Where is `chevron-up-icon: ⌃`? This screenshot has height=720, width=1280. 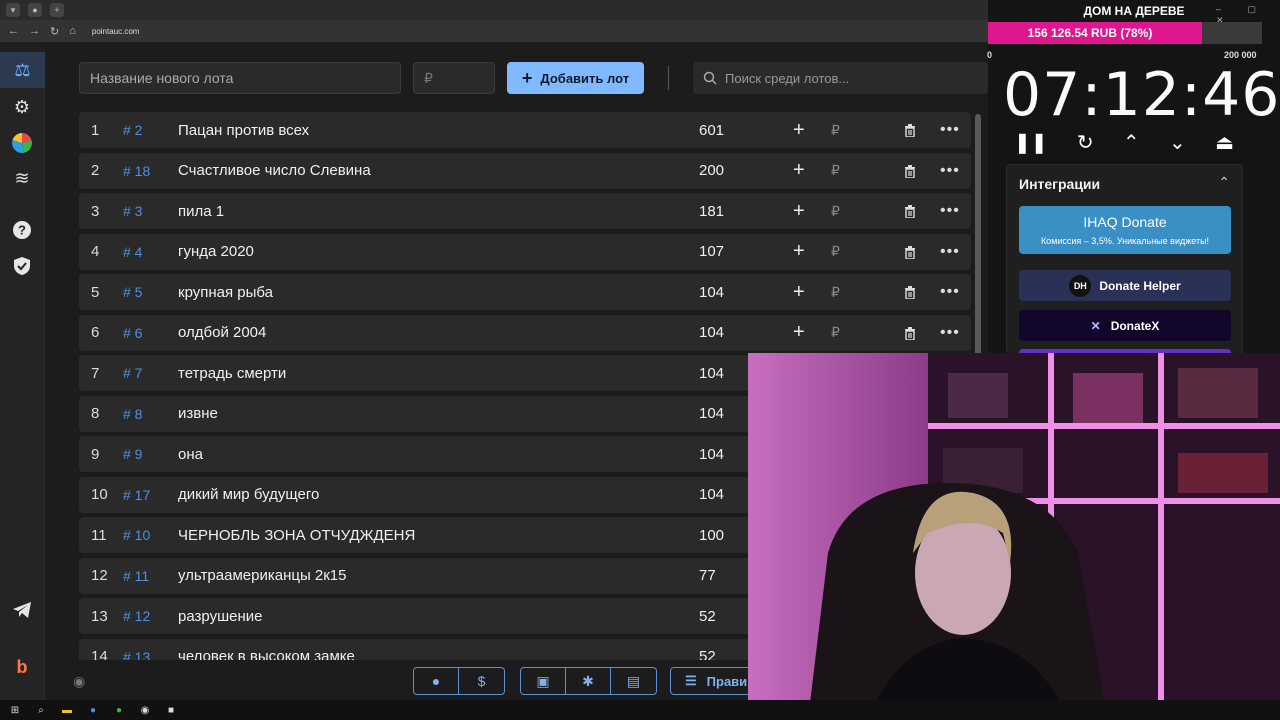
chevron-up-icon: ⌃ is located at coordinates (1131, 142).